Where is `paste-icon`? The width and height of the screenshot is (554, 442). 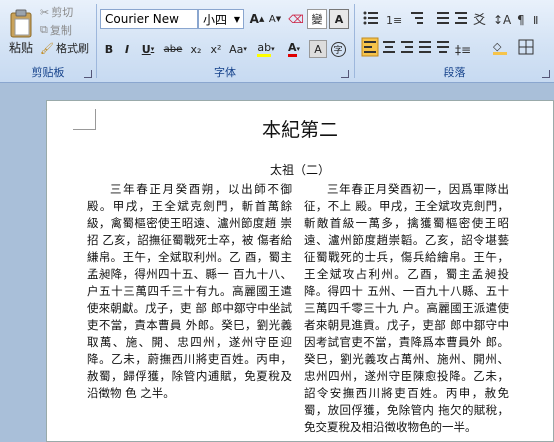 paste-icon is located at coordinates (21, 23).